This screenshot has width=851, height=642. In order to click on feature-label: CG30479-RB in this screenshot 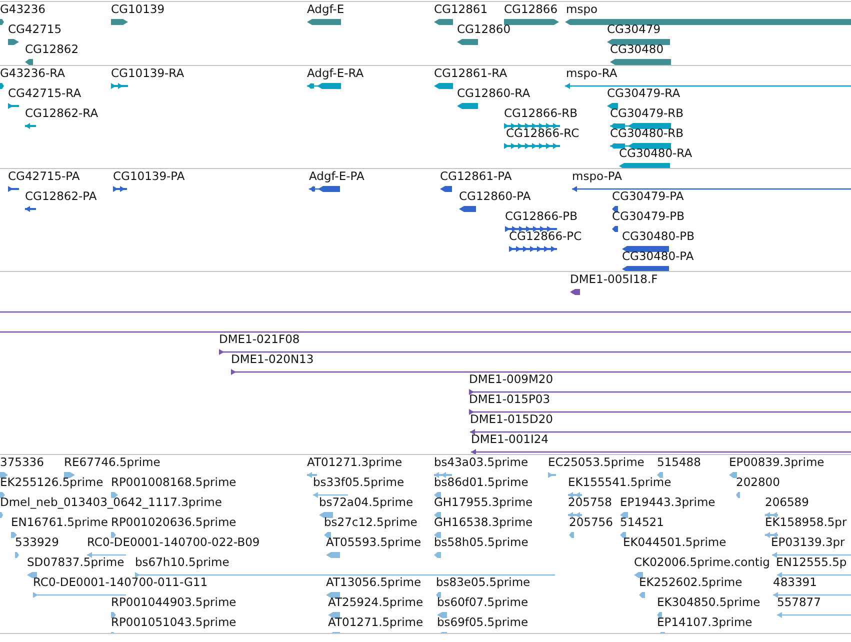, I will do `click(647, 113)`.